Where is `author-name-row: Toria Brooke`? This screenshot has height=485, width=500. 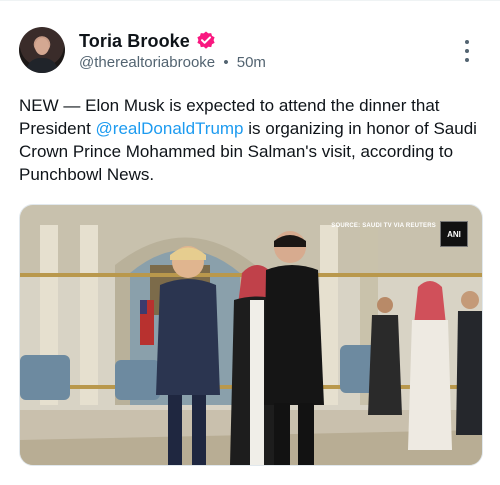
author-name-row: Toria Brooke is located at coordinates (148, 41).